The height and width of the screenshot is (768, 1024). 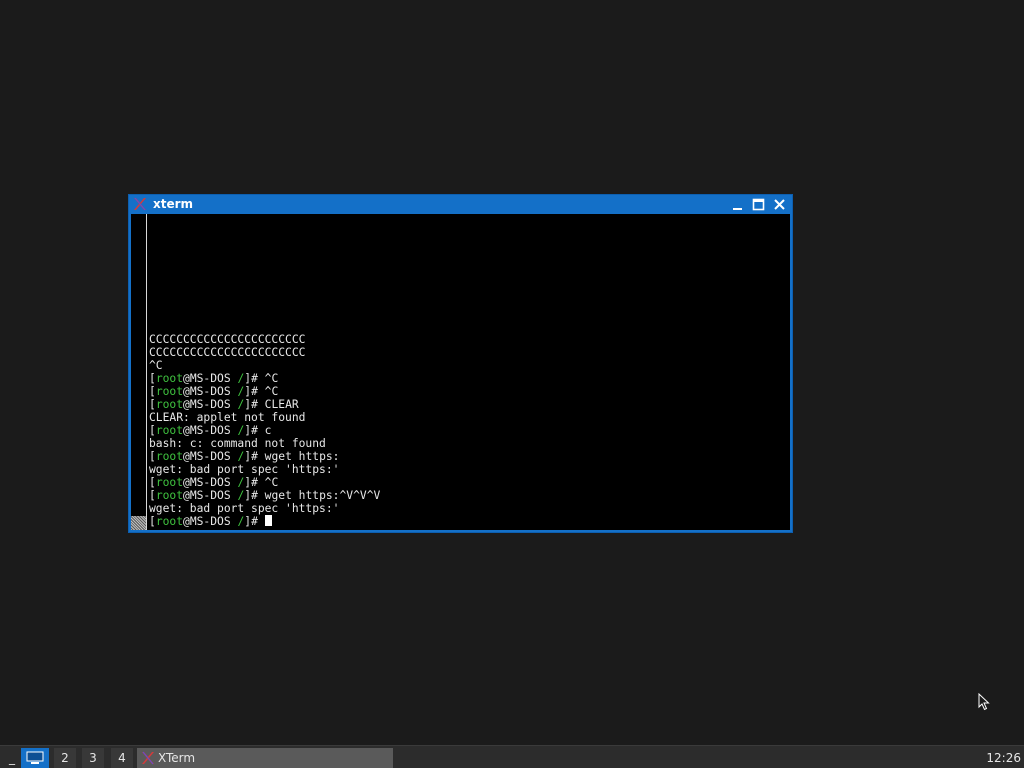 I want to click on show-desktop-button: _, so click(x=12, y=758).